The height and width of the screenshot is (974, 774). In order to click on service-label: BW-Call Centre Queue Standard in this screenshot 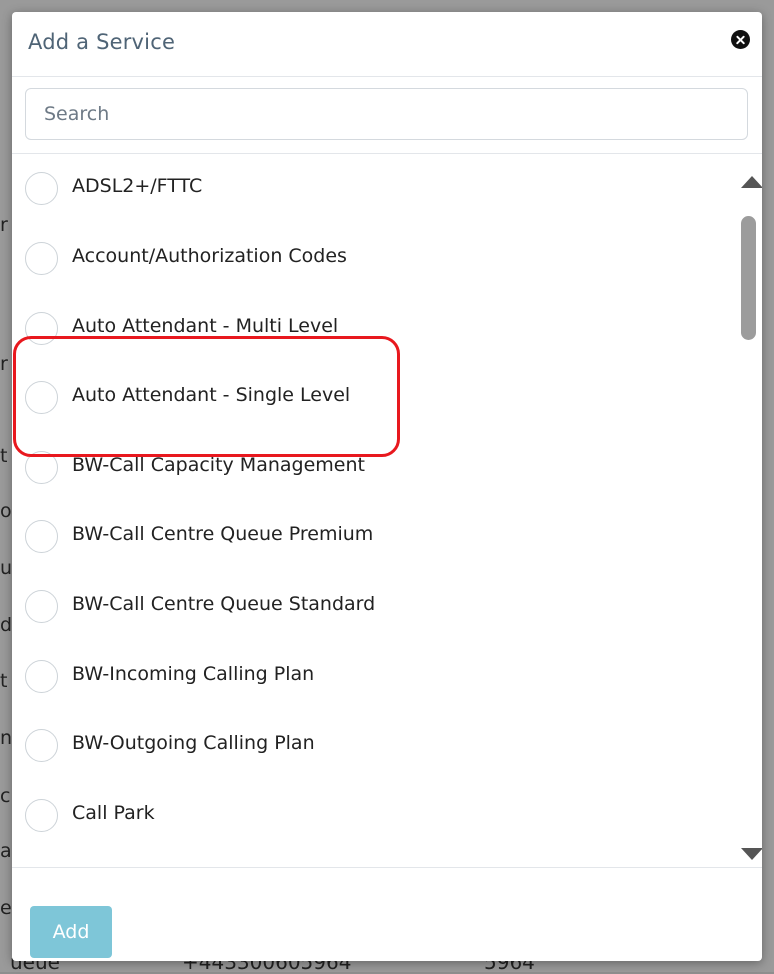, I will do `click(224, 604)`.